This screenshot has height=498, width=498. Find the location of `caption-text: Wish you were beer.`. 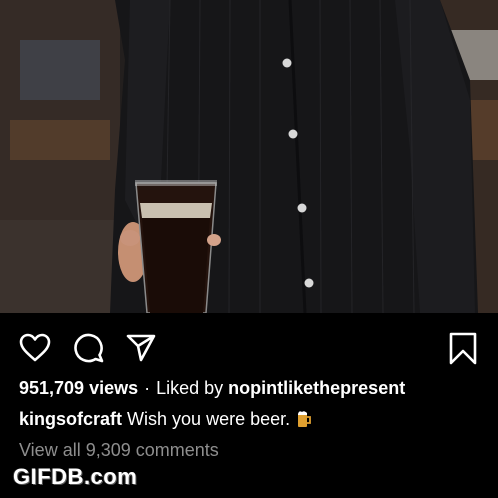

caption-text: Wish you were beer. is located at coordinates (209, 419).